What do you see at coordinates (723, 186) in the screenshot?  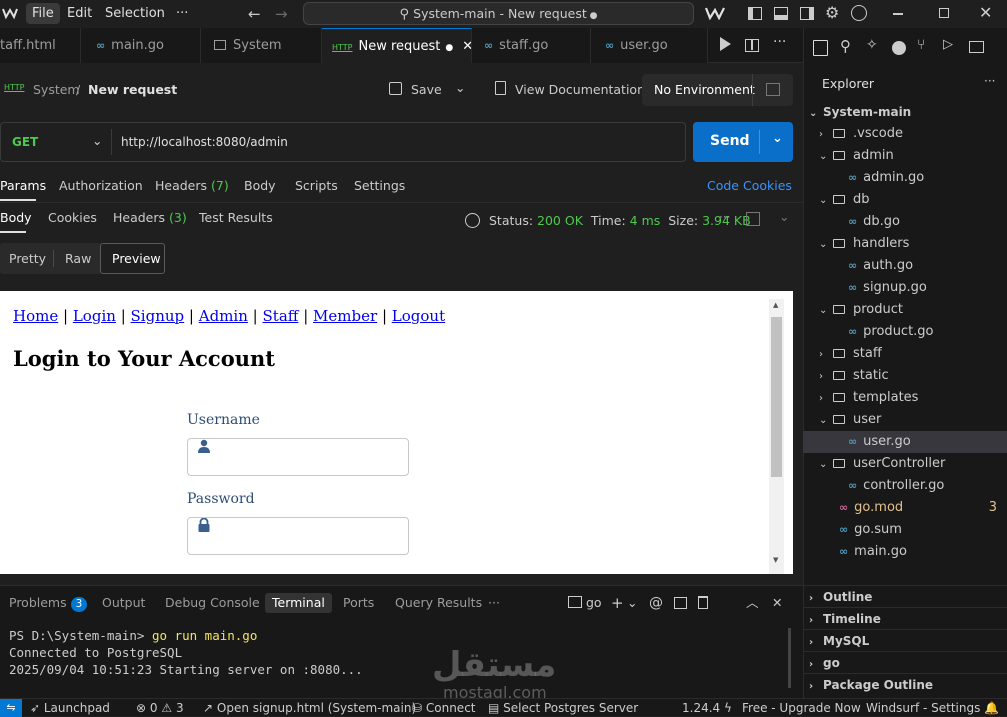 I see `code-link: Code` at bounding box center [723, 186].